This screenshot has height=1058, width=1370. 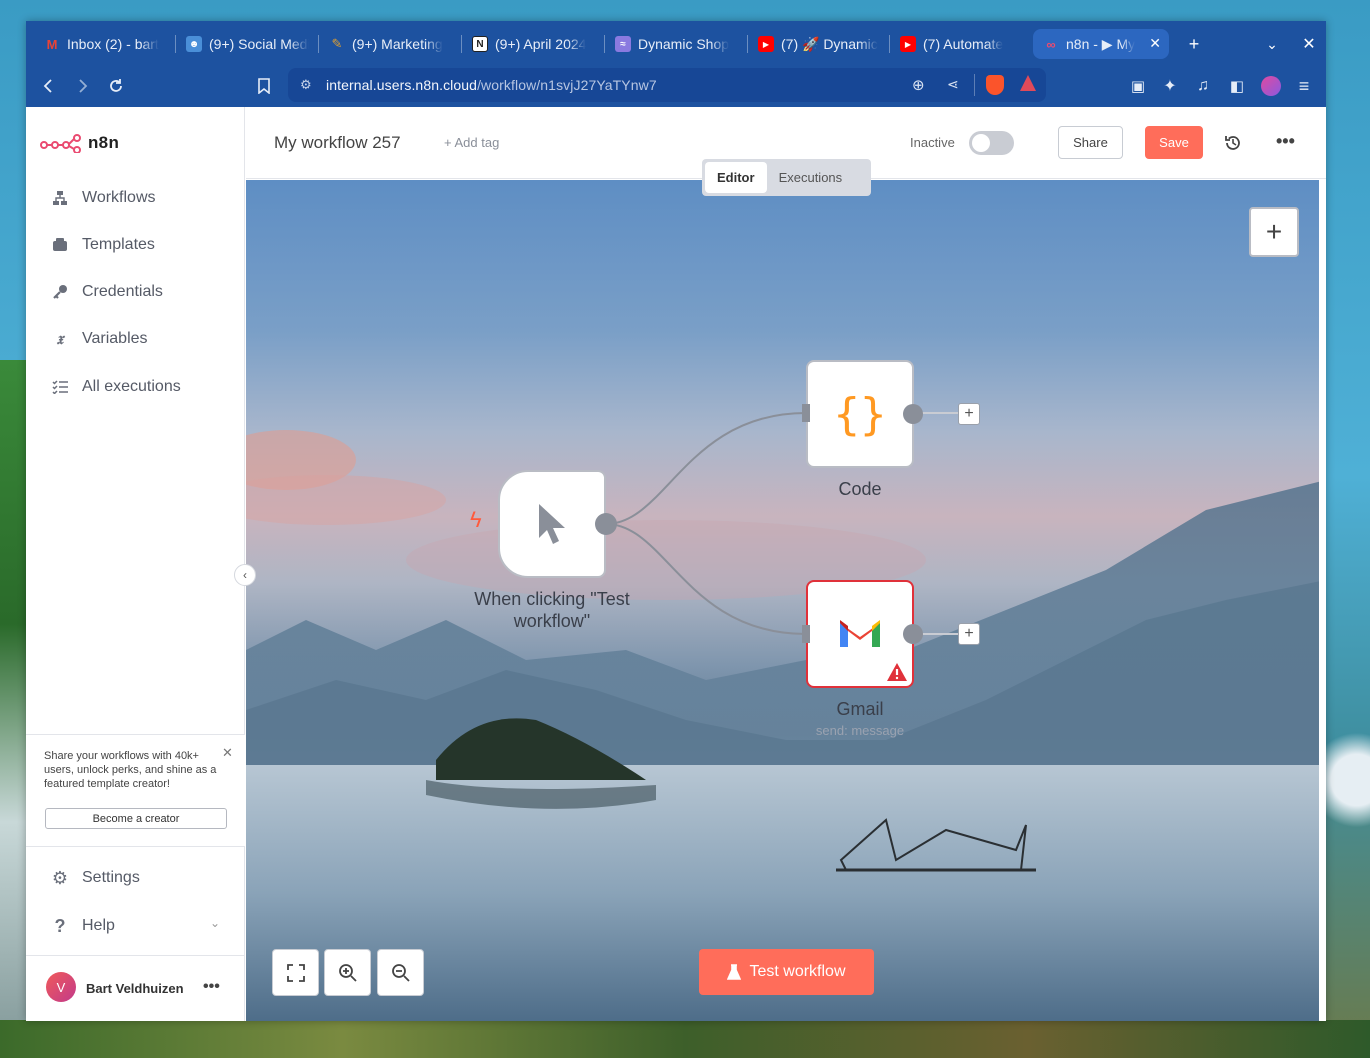 I want to click on connection-trigger-code, so click(x=706, y=468).